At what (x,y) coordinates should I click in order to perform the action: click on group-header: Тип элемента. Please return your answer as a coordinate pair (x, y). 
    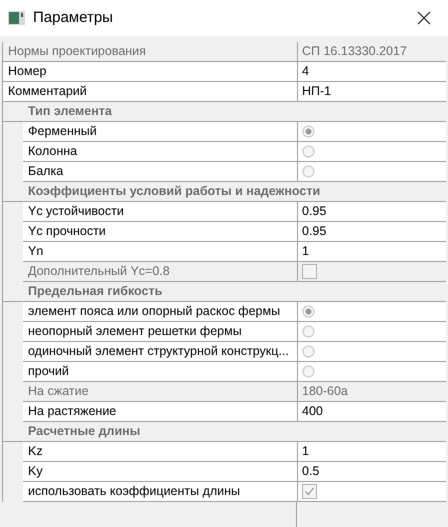
    Looking at the image, I should click on (70, 111).